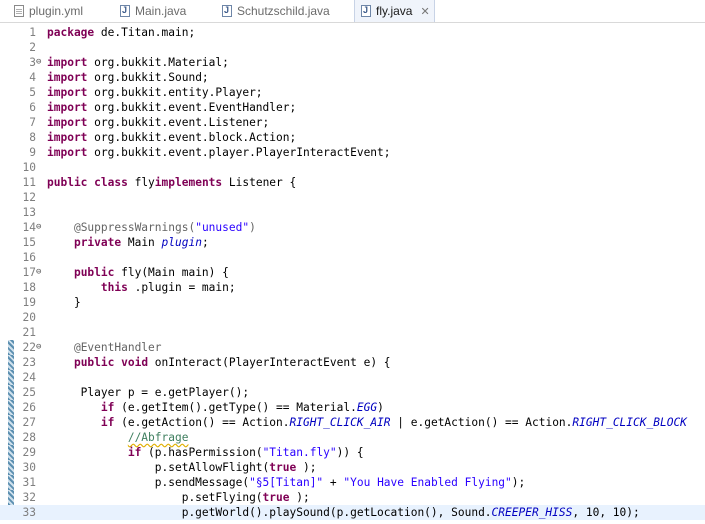 The width and height of the screenshot is (705, 524). What do you see at coordinates (182, 467) in the screenshot?
I see `code-text: p.setAllowFlight(true );` at bounding box center [182, 467].